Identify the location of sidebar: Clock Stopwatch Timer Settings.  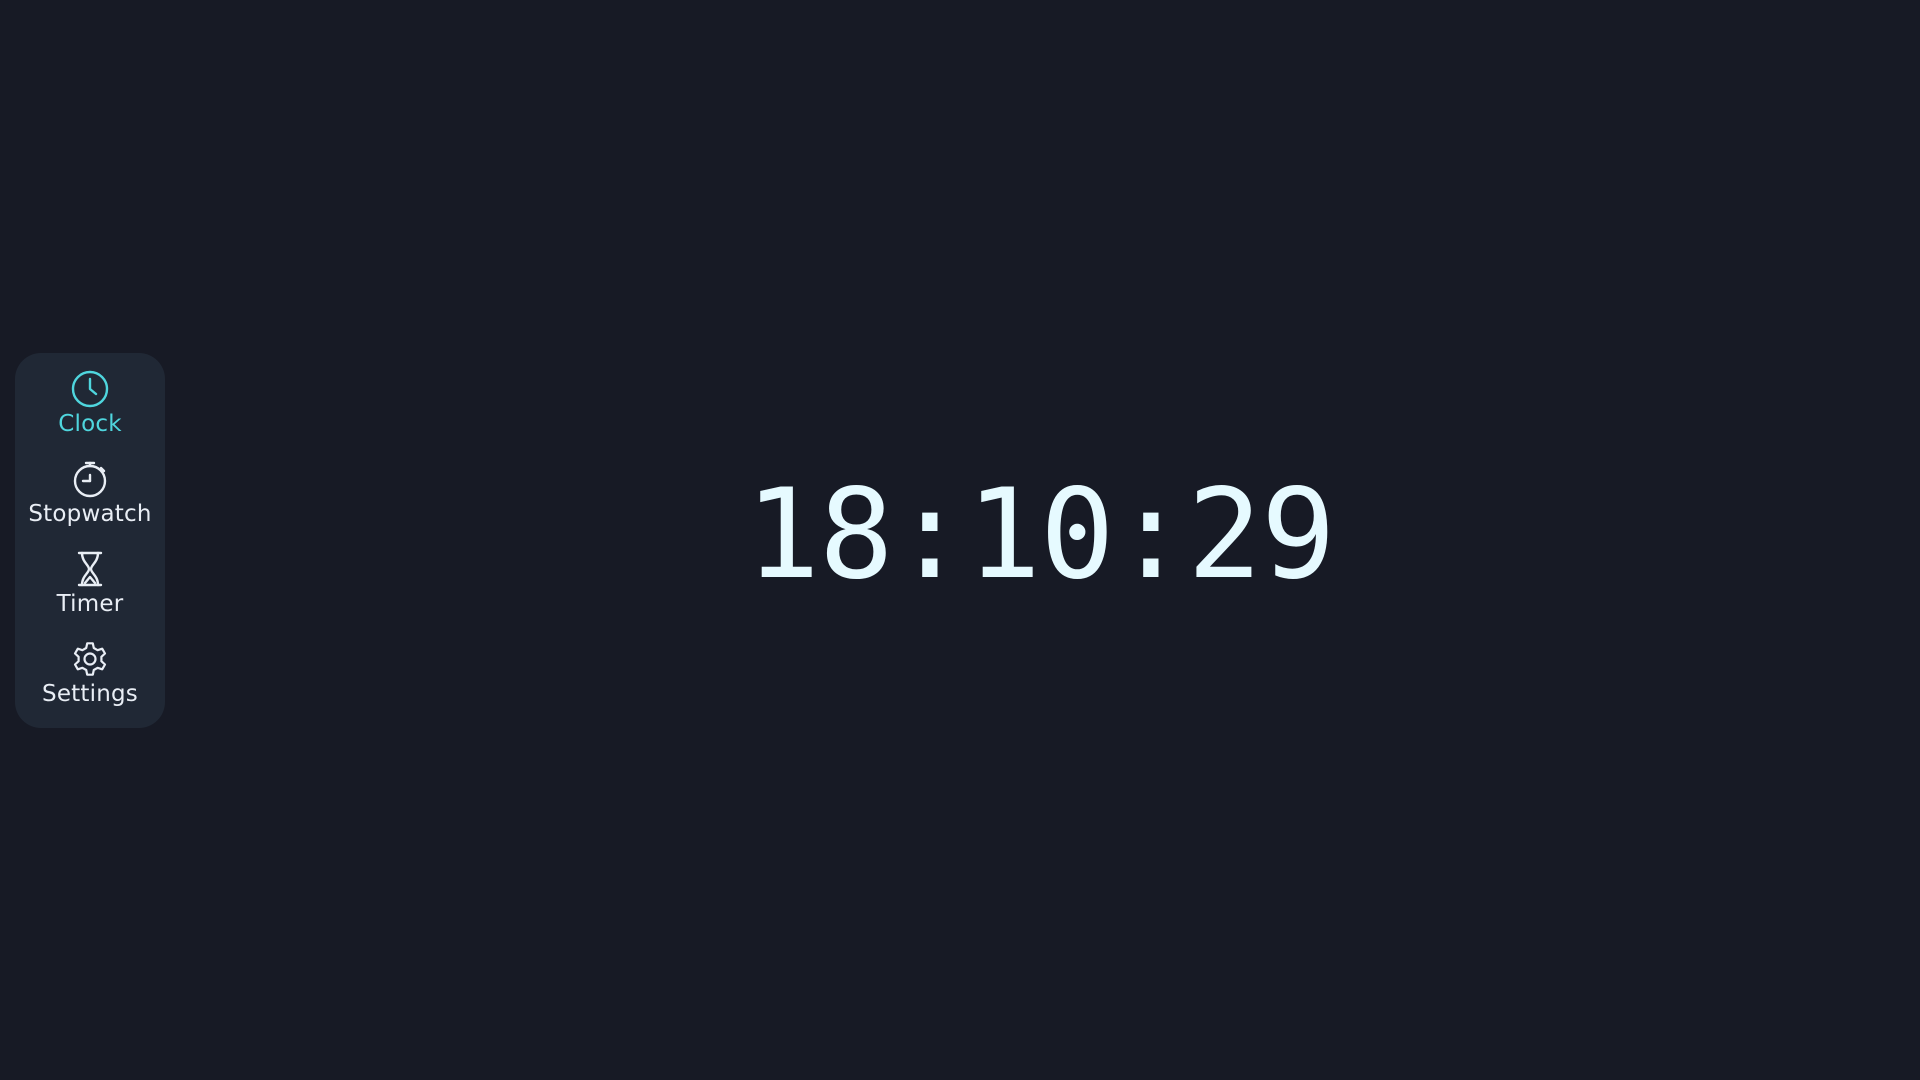
(90, 540).